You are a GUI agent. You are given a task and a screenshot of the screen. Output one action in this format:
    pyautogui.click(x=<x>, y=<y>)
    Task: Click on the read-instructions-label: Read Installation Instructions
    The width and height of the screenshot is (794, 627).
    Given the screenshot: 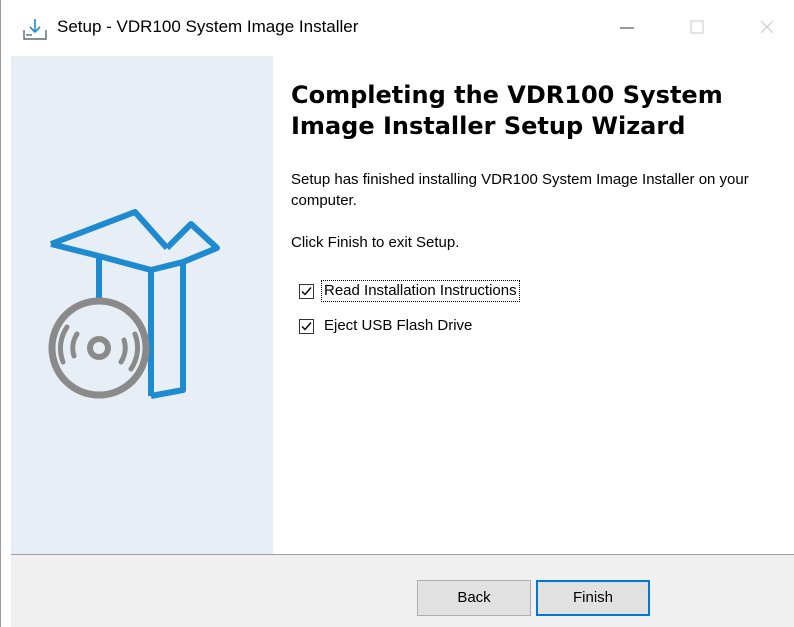 What is the action you would take?
    pyautogui.click(x=420, y=291)
    